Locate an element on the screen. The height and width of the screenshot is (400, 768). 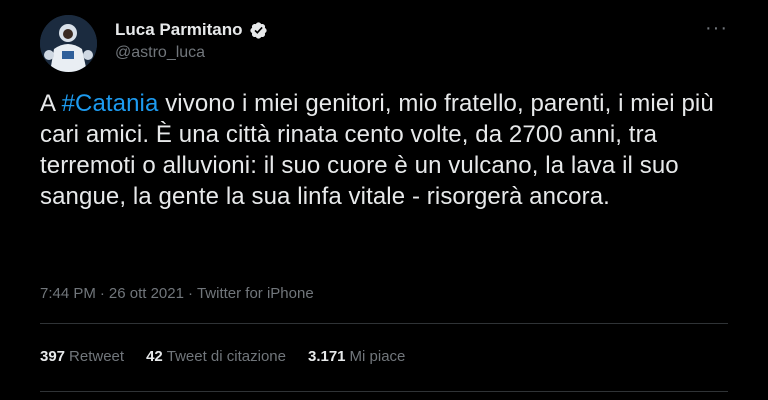
author-name-row: Luca Parmitano is located at coordinates (191, 30).